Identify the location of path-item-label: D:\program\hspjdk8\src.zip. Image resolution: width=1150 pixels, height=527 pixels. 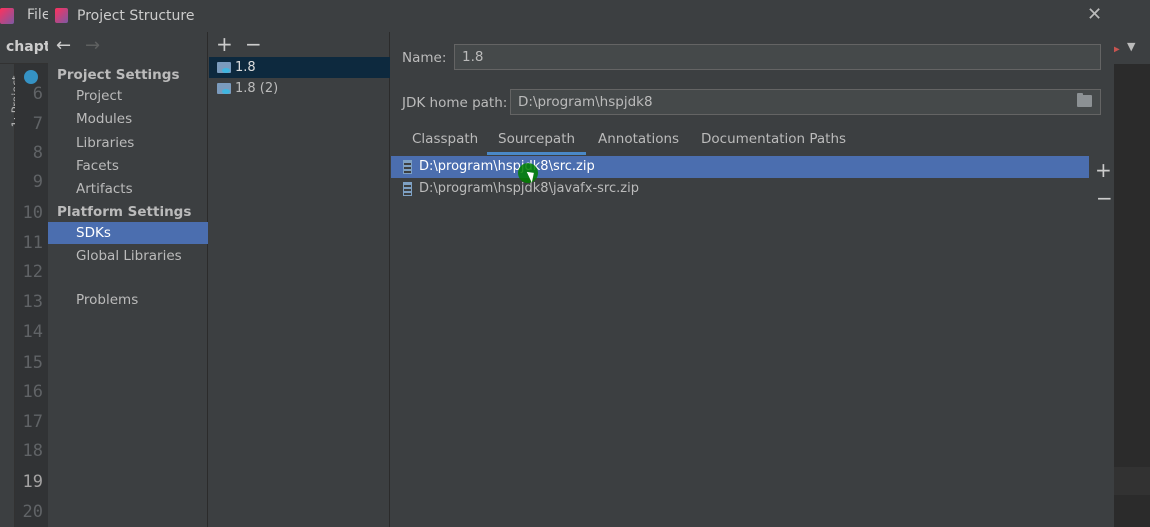
(507, 166).